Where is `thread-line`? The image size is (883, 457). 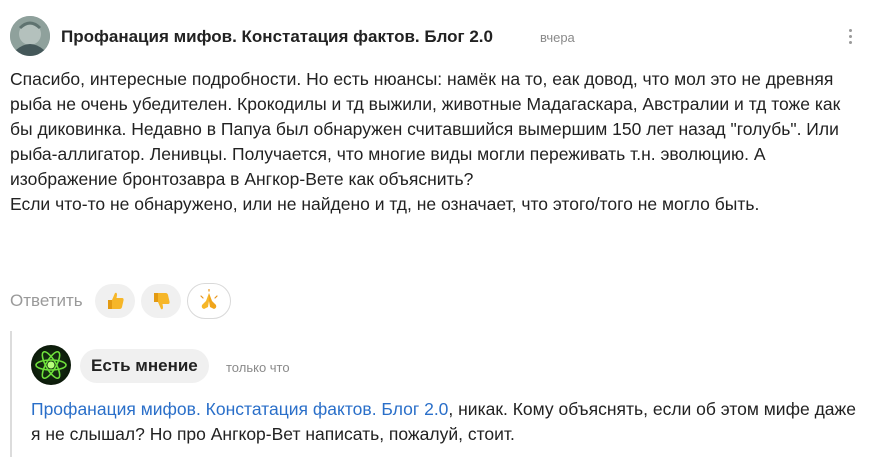
thread-line is located at coordinates (11, 394).